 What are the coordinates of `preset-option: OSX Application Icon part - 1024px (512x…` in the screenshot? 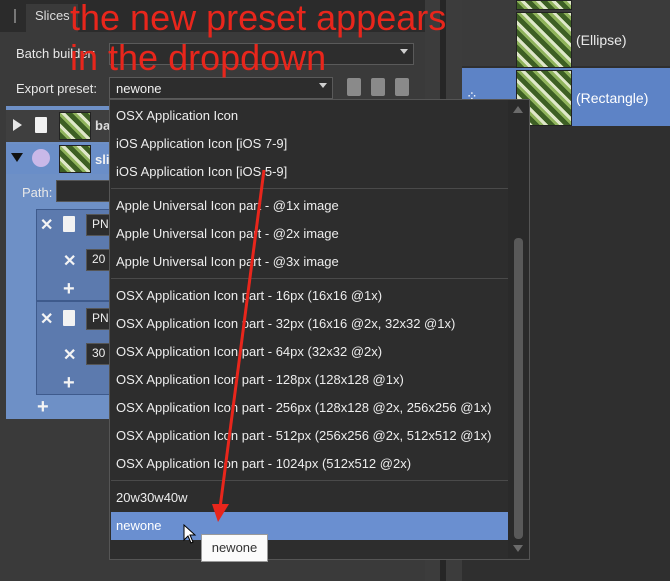 It's located at (310, 464).